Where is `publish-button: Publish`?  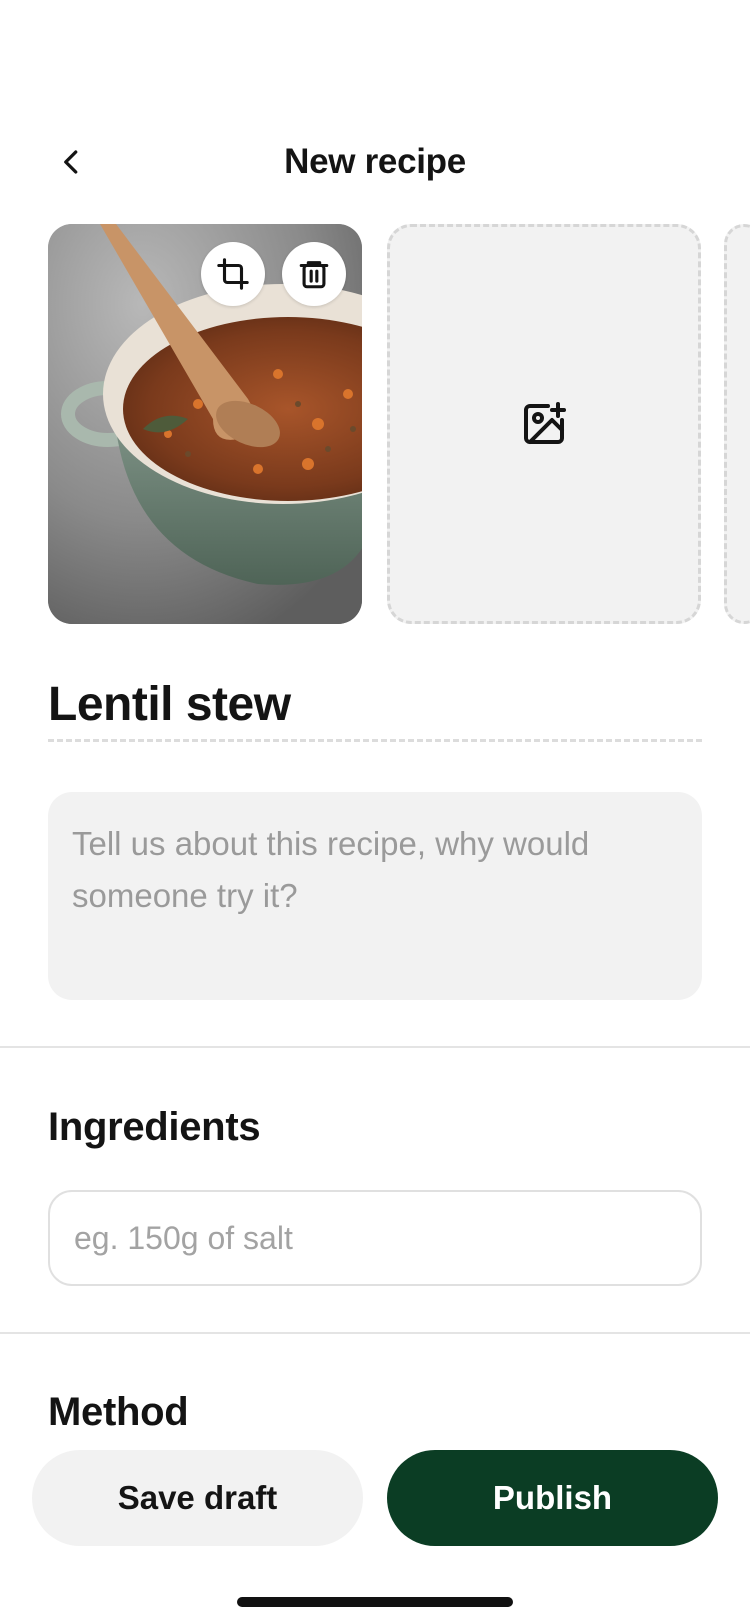
publish-button: Publish is located at coordinates (552, 1498).